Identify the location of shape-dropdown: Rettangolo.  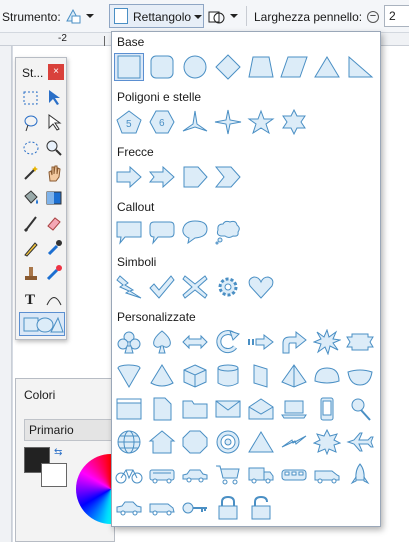
(156, 16).